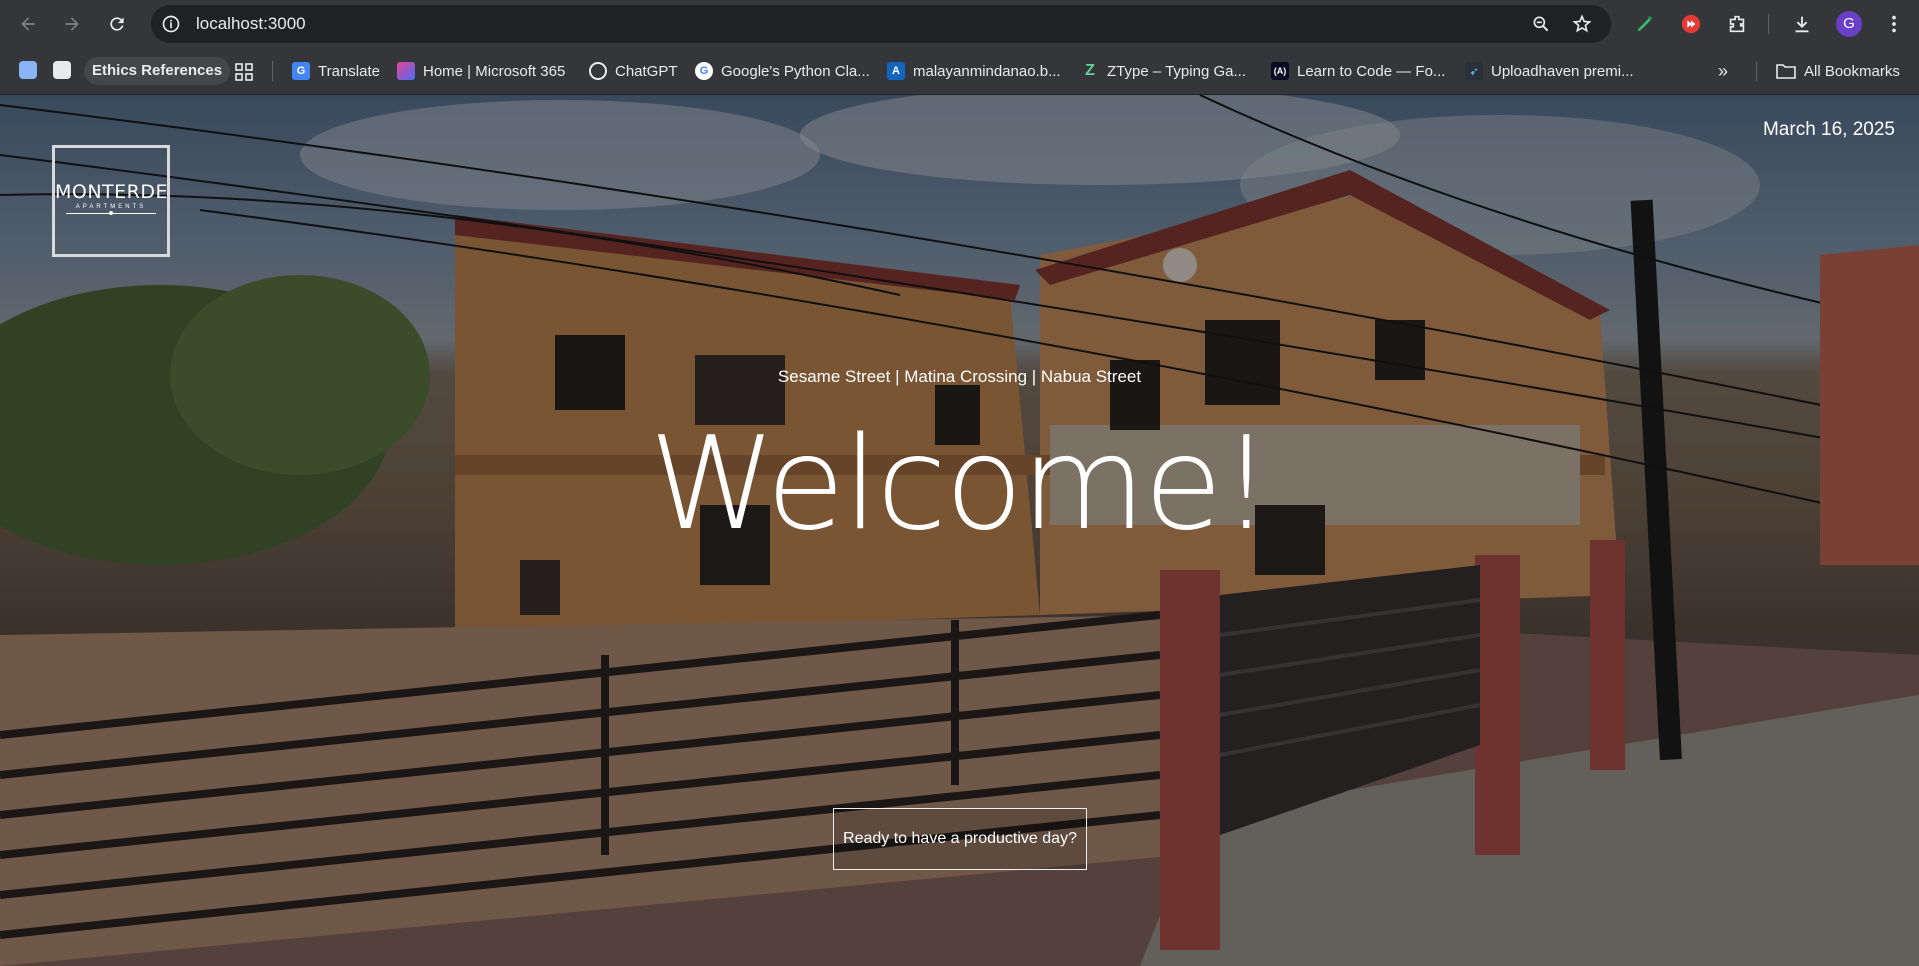 This screenshot has width=1919, height=966. Describe the element at coordinates (406, 71) in the screenshot. I see `microsoft365-icon` at that location.